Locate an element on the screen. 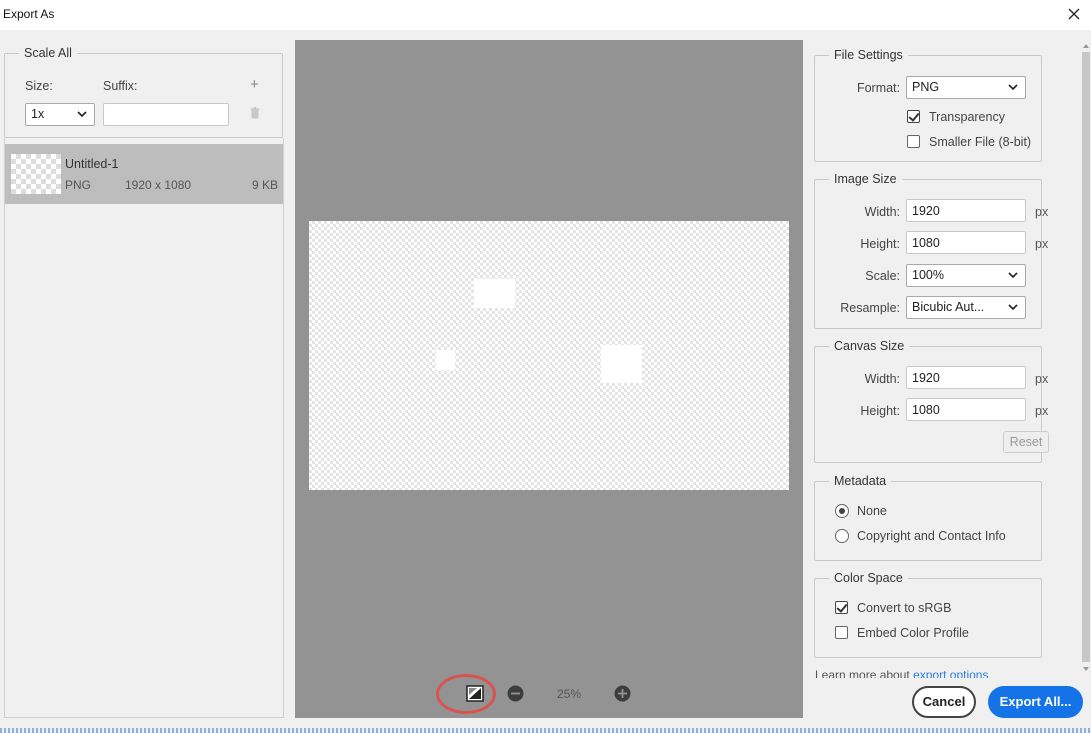  scrollbar-thumb is located at coordinates (1086, 357).